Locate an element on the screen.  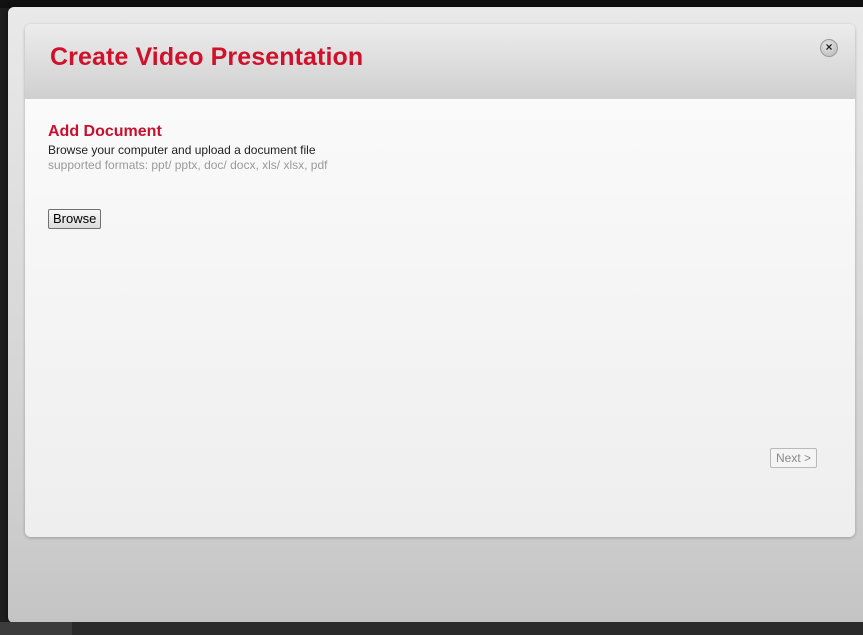
bottom-strip is located at coordinates (431, 628).